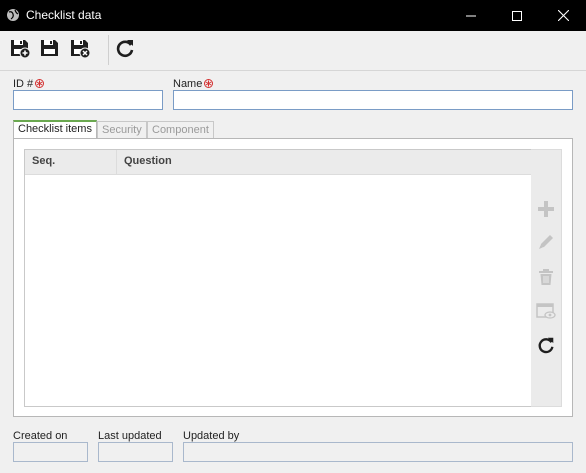 The image size is (586, 473). Describe the element at coordinates (55, 129) in the screenshot. I see `tab-checklist-items: Checklist items` at that location.